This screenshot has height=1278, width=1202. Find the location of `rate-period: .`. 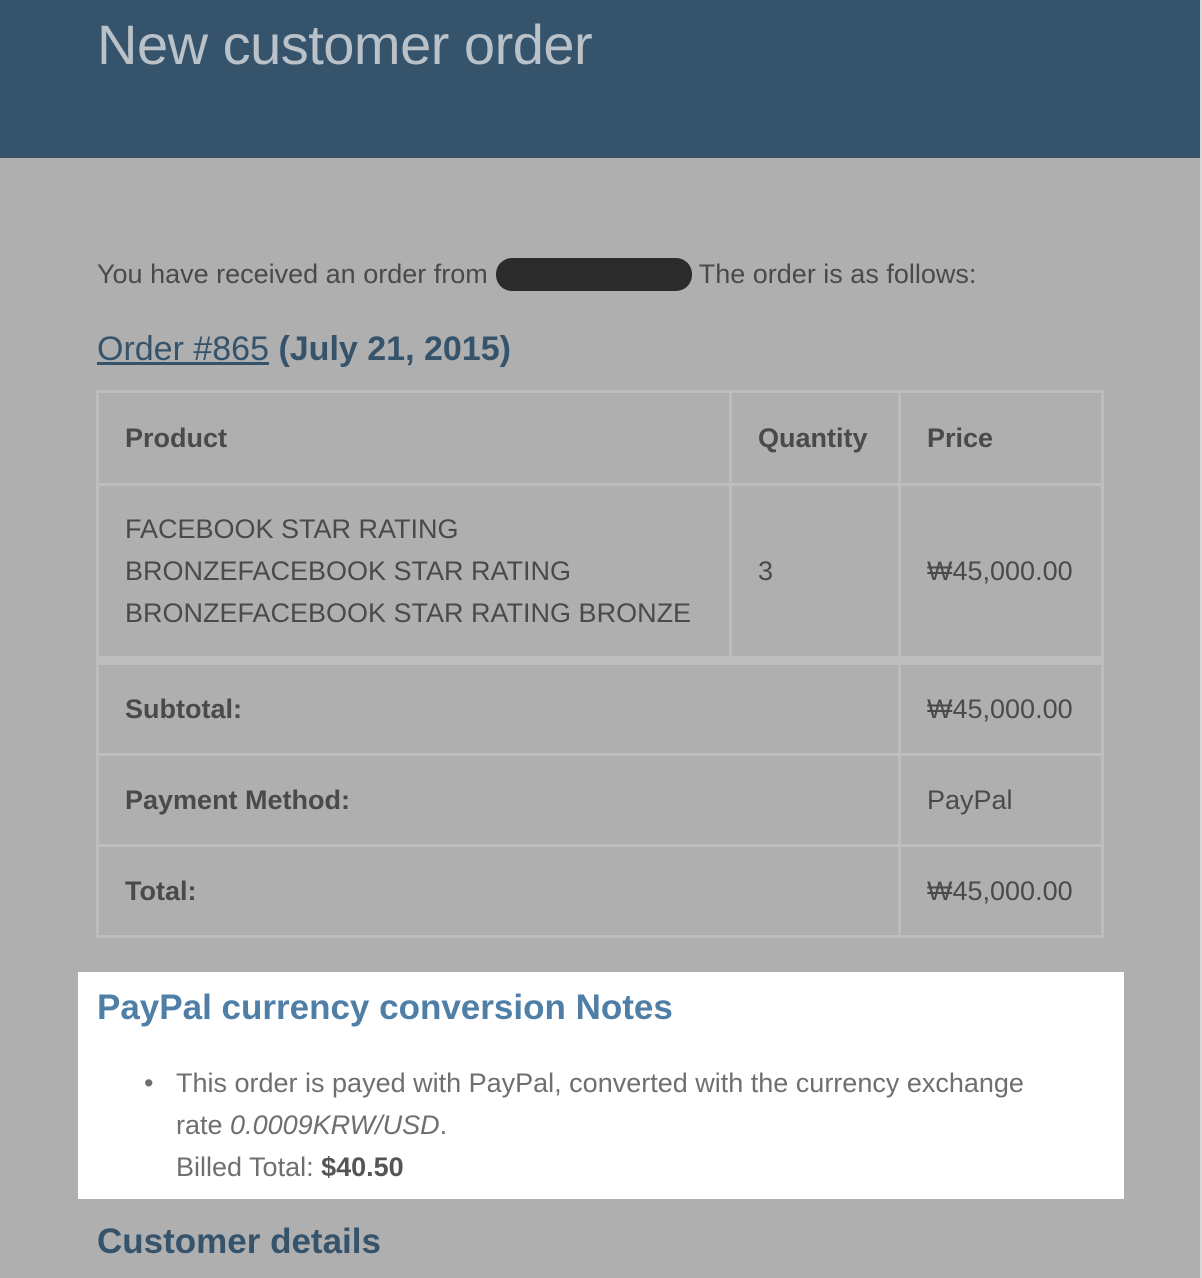

rate-period: . is located at coordinates (443, 1125).